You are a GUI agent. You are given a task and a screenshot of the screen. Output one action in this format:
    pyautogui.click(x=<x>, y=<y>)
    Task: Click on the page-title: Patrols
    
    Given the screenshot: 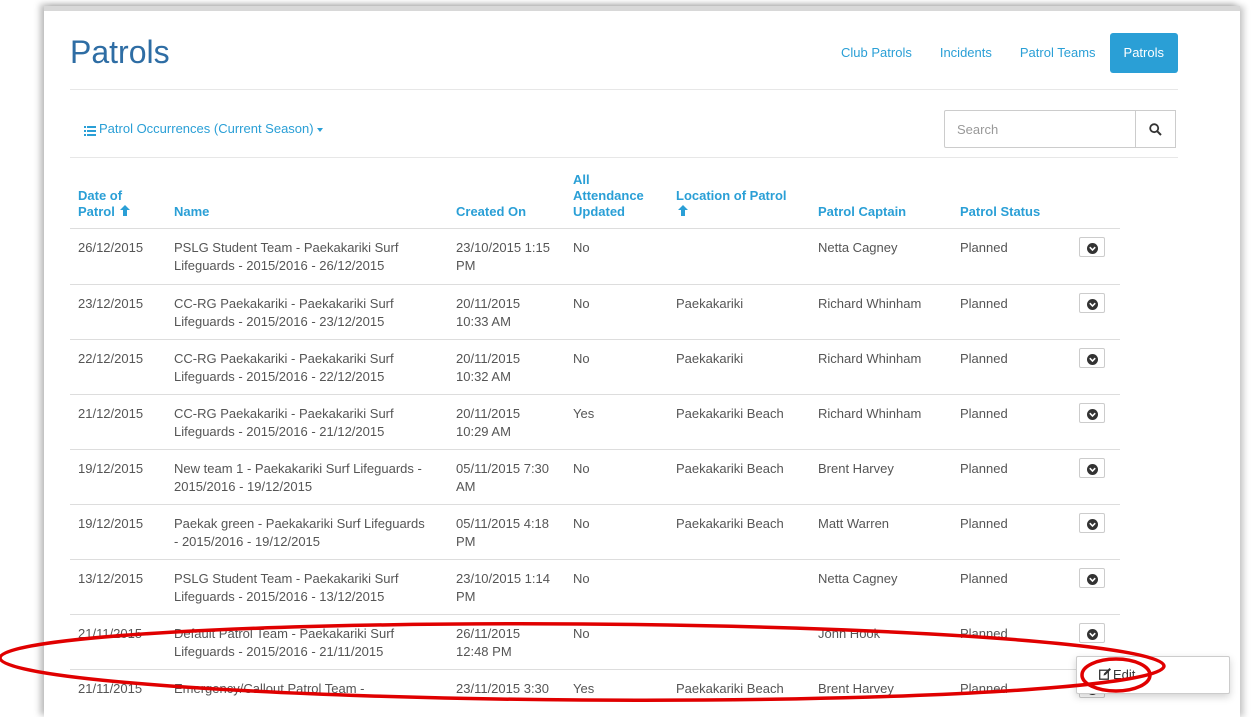 What is the action you would take?
    pyautogui.click(x=120, y=52)
    